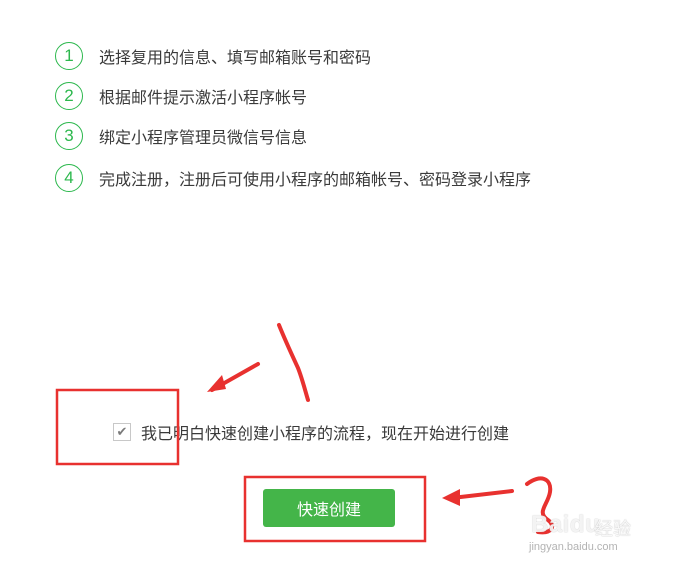 Image resolution: width=679 pixels, height=570 pixels. What do you see at coordinates (69, 178) in the screenshot?
I see `step-number-circle: 4` at bounding box center [69, 178].